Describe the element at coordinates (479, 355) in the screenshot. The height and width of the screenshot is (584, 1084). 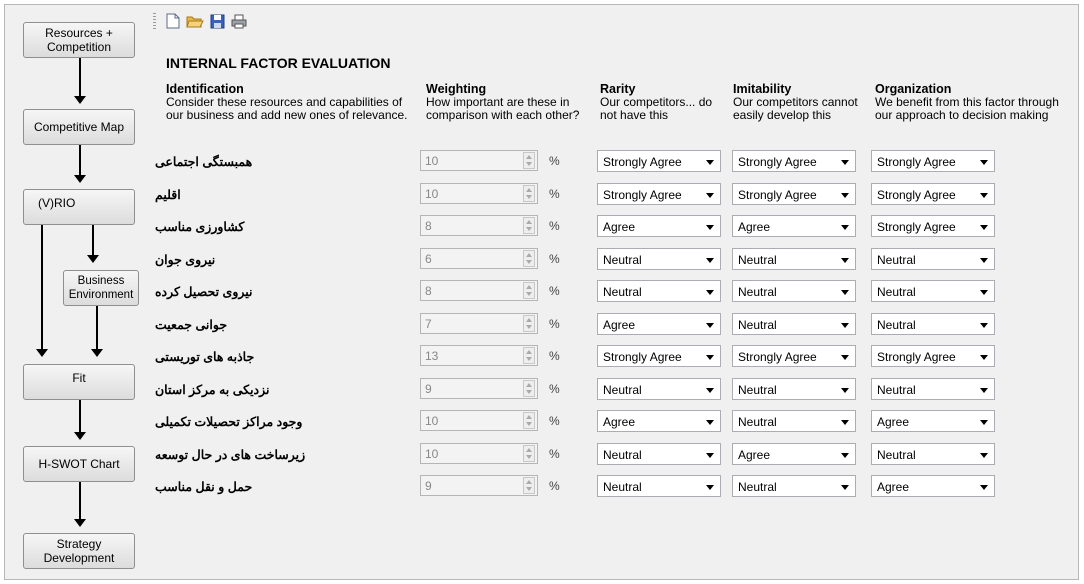
I see `weight-spinner: 13` at that location.